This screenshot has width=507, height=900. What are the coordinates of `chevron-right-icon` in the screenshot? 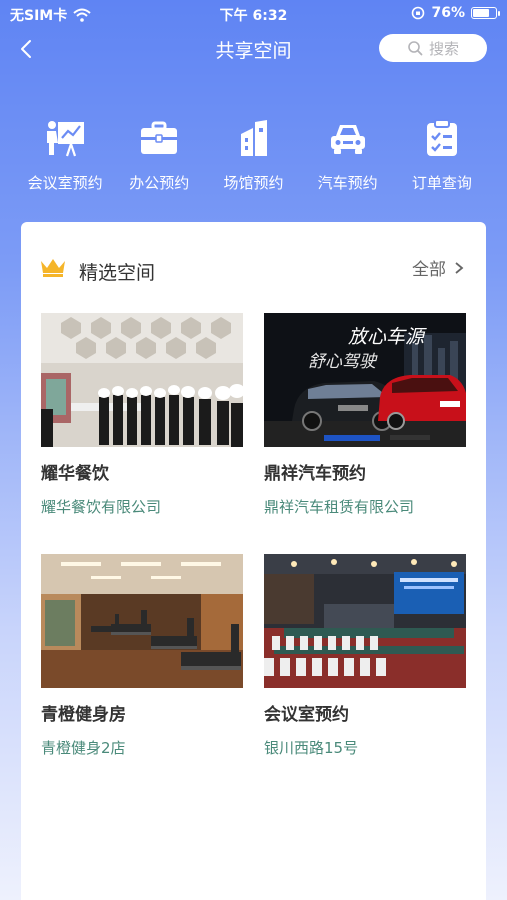 It's located at (459, 267).